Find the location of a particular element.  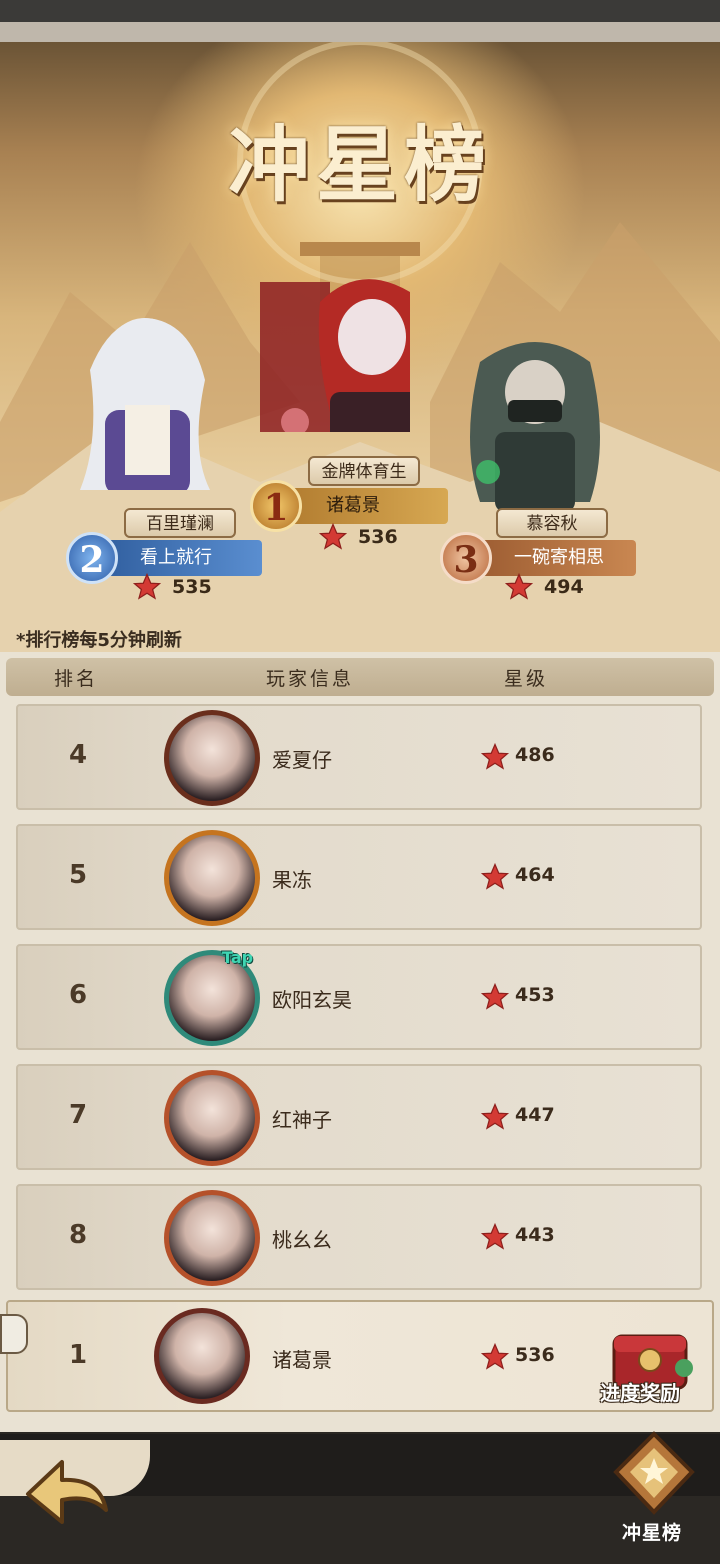

header-stars: 星级 is located at coordinates (526, 679).